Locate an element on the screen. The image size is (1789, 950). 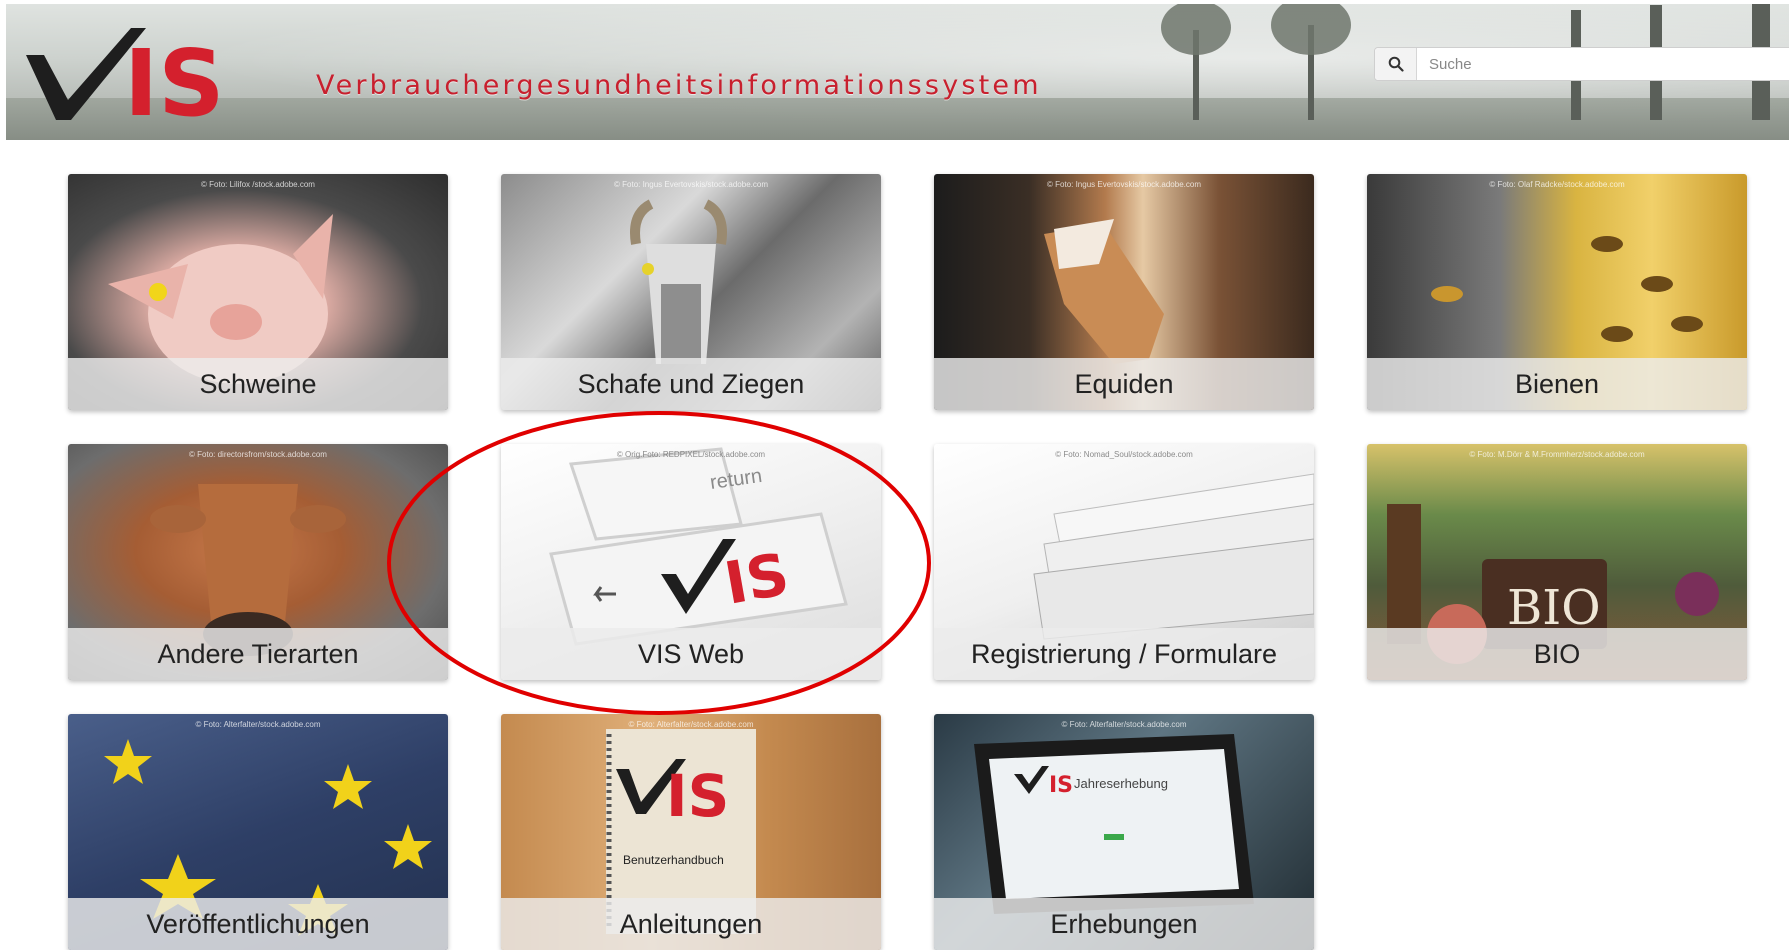
manual-book-title: Benutzerhandbuch is located at coordinates (673, 860).